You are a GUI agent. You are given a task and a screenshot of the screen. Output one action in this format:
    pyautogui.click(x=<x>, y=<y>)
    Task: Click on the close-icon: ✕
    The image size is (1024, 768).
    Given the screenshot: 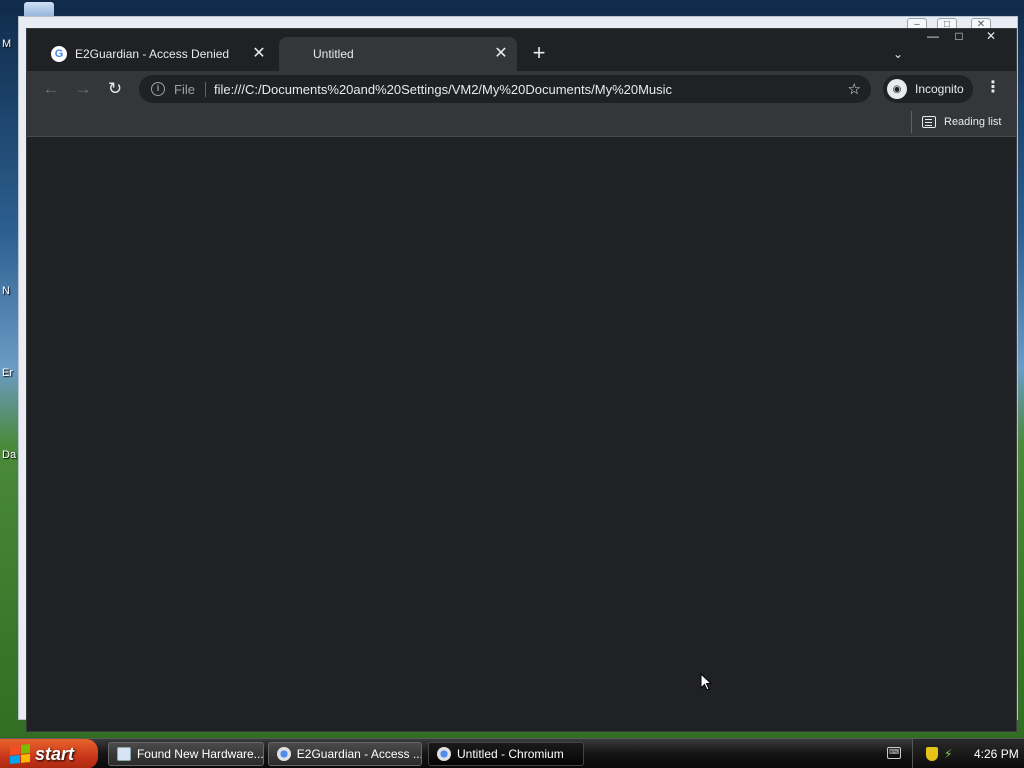 What is the action you would take?
    pyautogui.click(x=991, y=37)
    